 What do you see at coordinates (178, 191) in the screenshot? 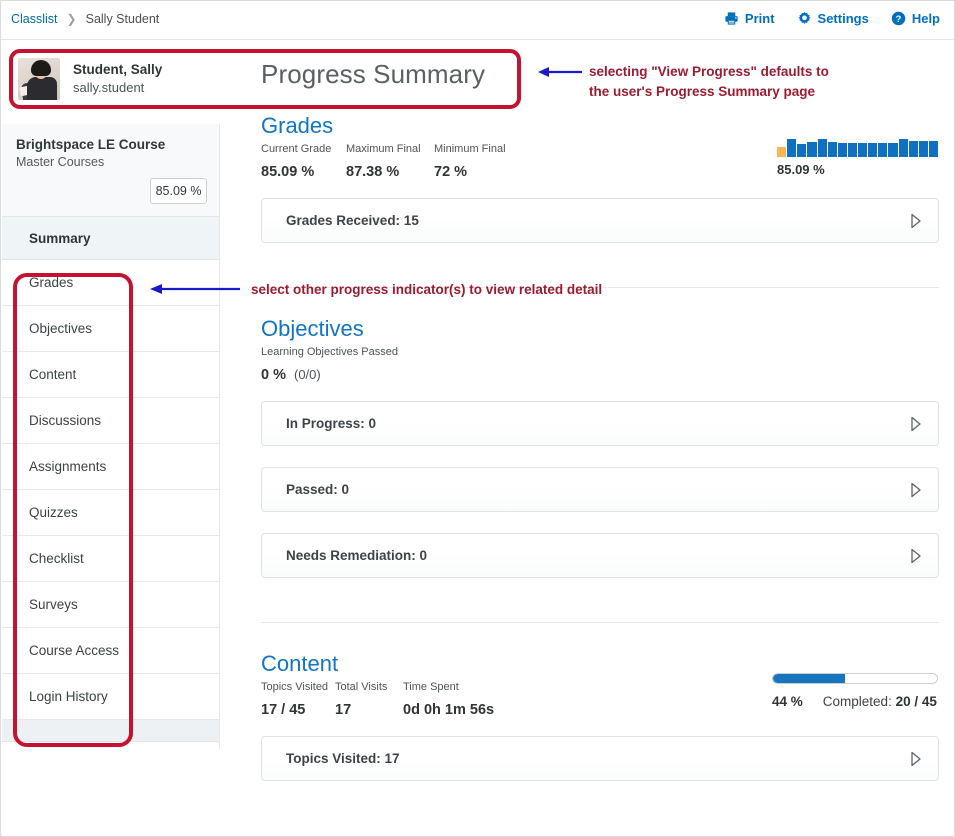
I see `course-grade-badge: 85.09 %` at bounding box center [178, 191].